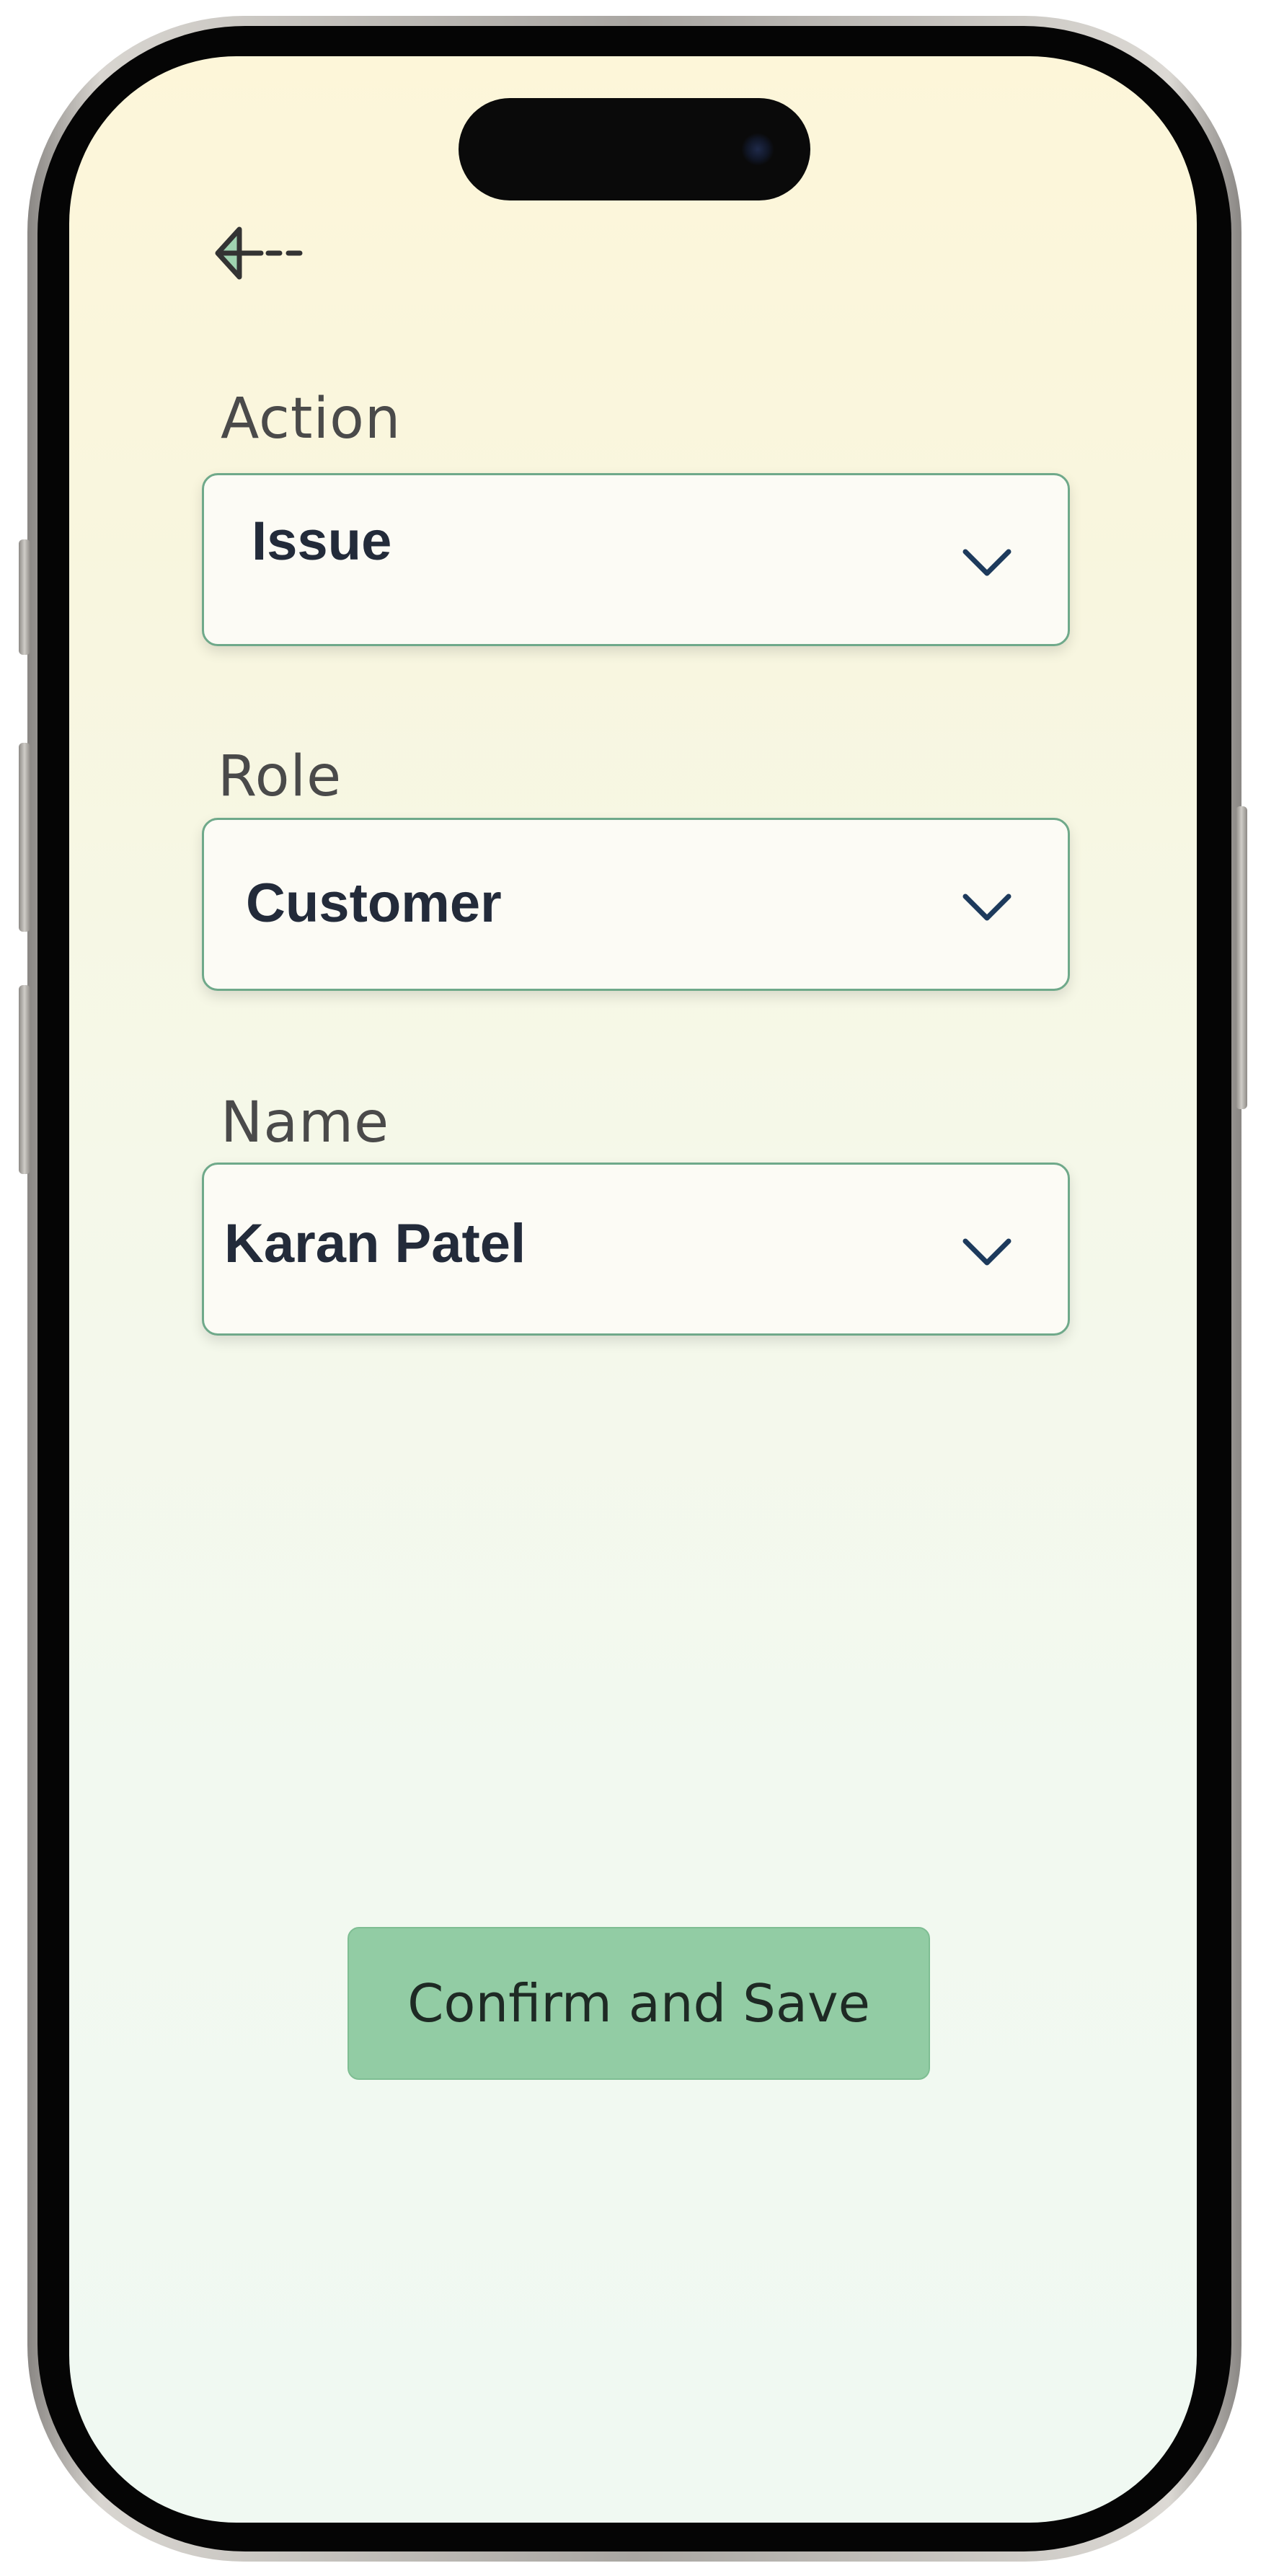 This screenshot has height=2576, width=1266. Describe the element at coordinates (375, 1243) in the screenshot. I see `name-select-value: Karan Patel` at that location.